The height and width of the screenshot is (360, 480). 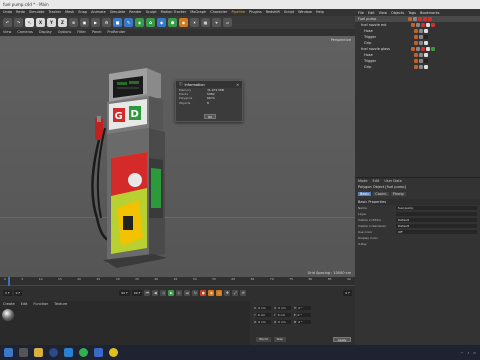 What do you see at coordinates (320, 12) in the screenshot?
I see `menu-item: Help` at bounding box center [320, 12].